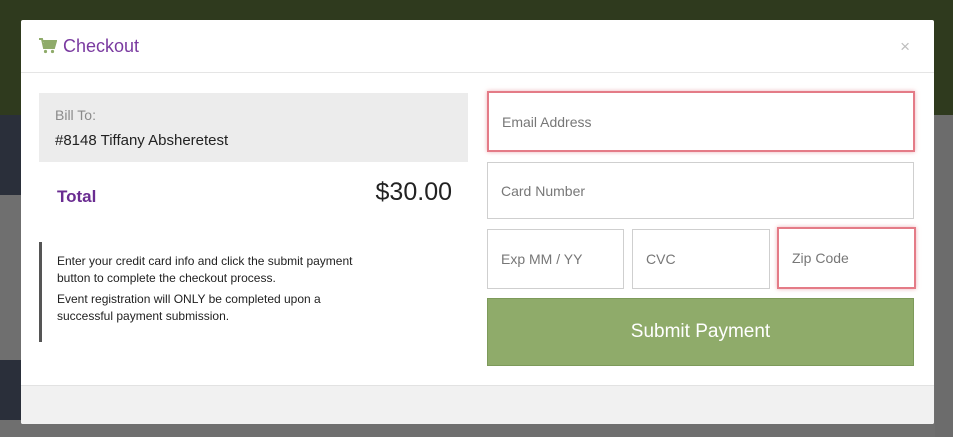 Image resolution: width=953 pixels, height=437 pixels. I want to click on instruction-text: successful payment submission., so click(143, 316).